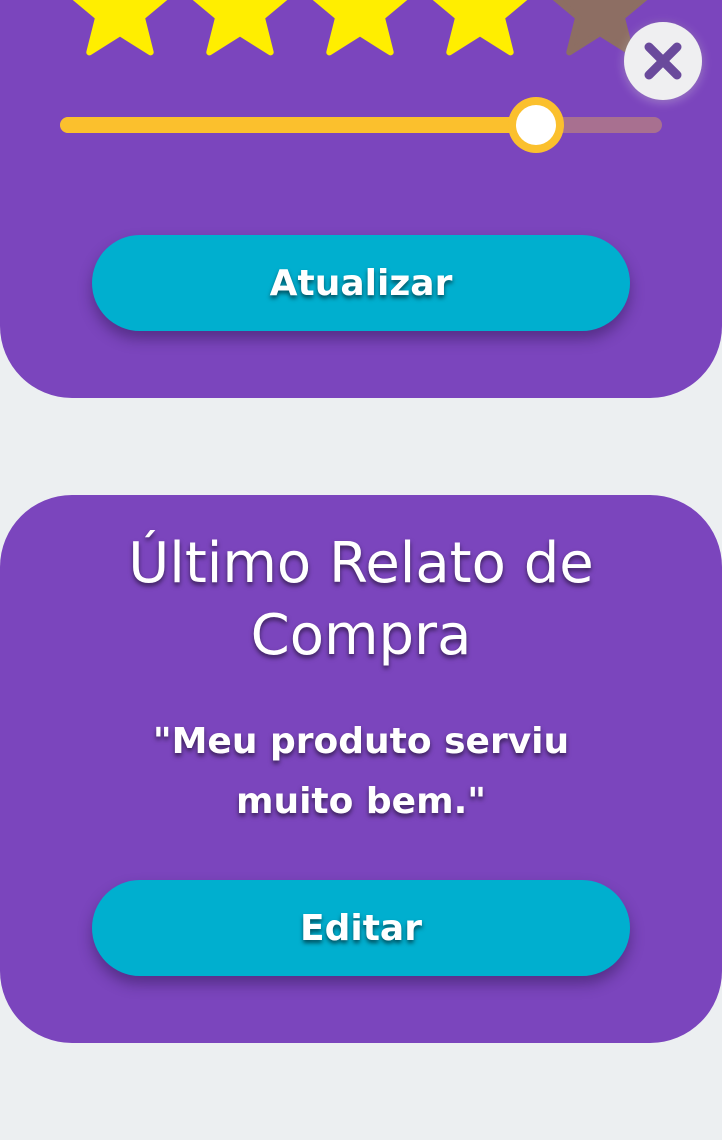 The image size is (722, 1140). What do you see at coordinates (535, 125) in the screenshot?
I see `slider-thumb` at bounding box center [535, 125].